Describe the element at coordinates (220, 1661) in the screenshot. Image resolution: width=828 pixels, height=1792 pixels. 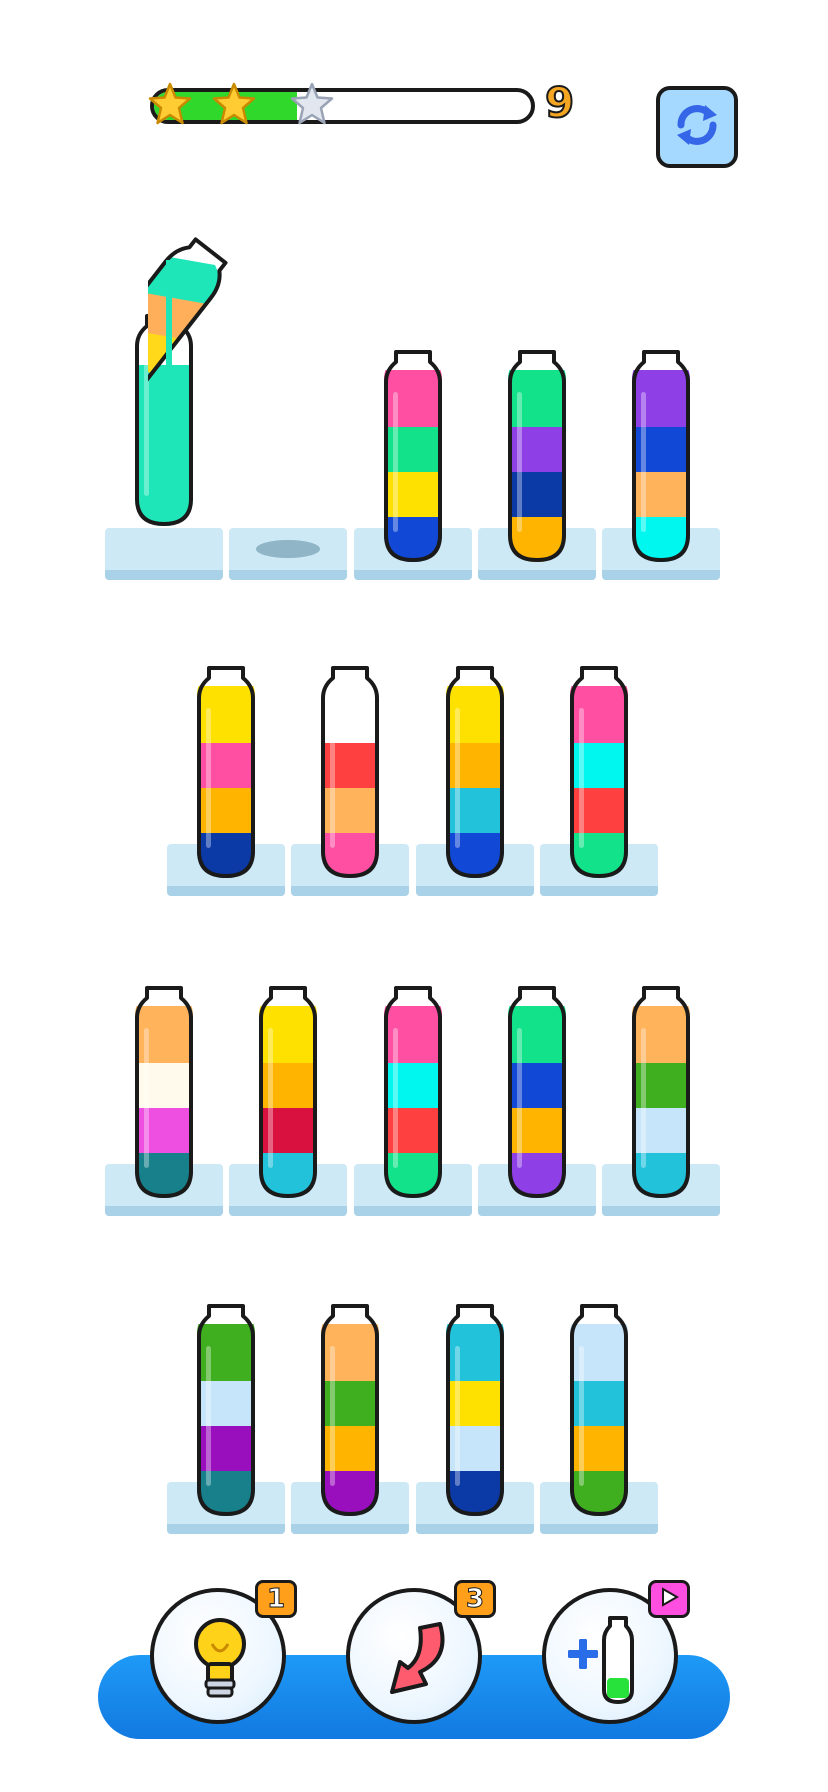
I see `lightbulb-icon` at that location.